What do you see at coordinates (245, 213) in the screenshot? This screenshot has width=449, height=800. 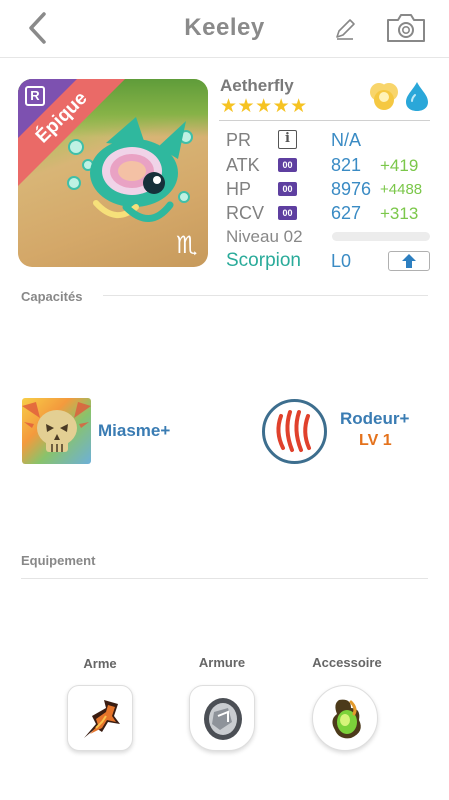 I see `stat-label-rcv: RCV` at bounding box center [245, 213].